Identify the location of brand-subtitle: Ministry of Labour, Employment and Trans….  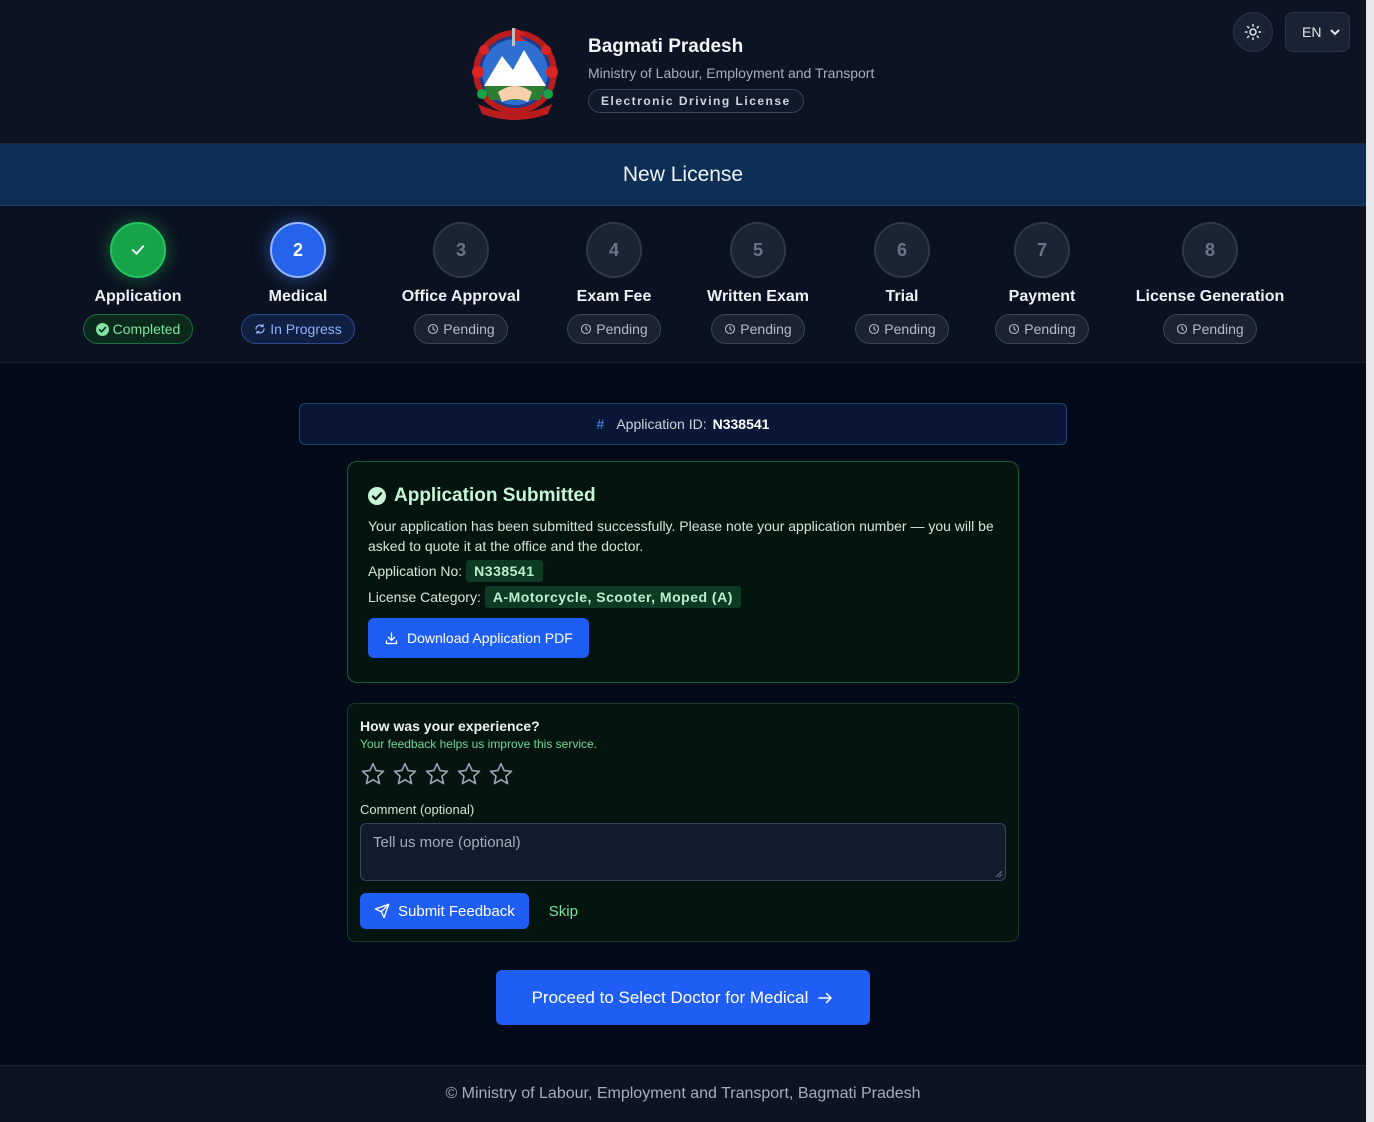
(731, 73).